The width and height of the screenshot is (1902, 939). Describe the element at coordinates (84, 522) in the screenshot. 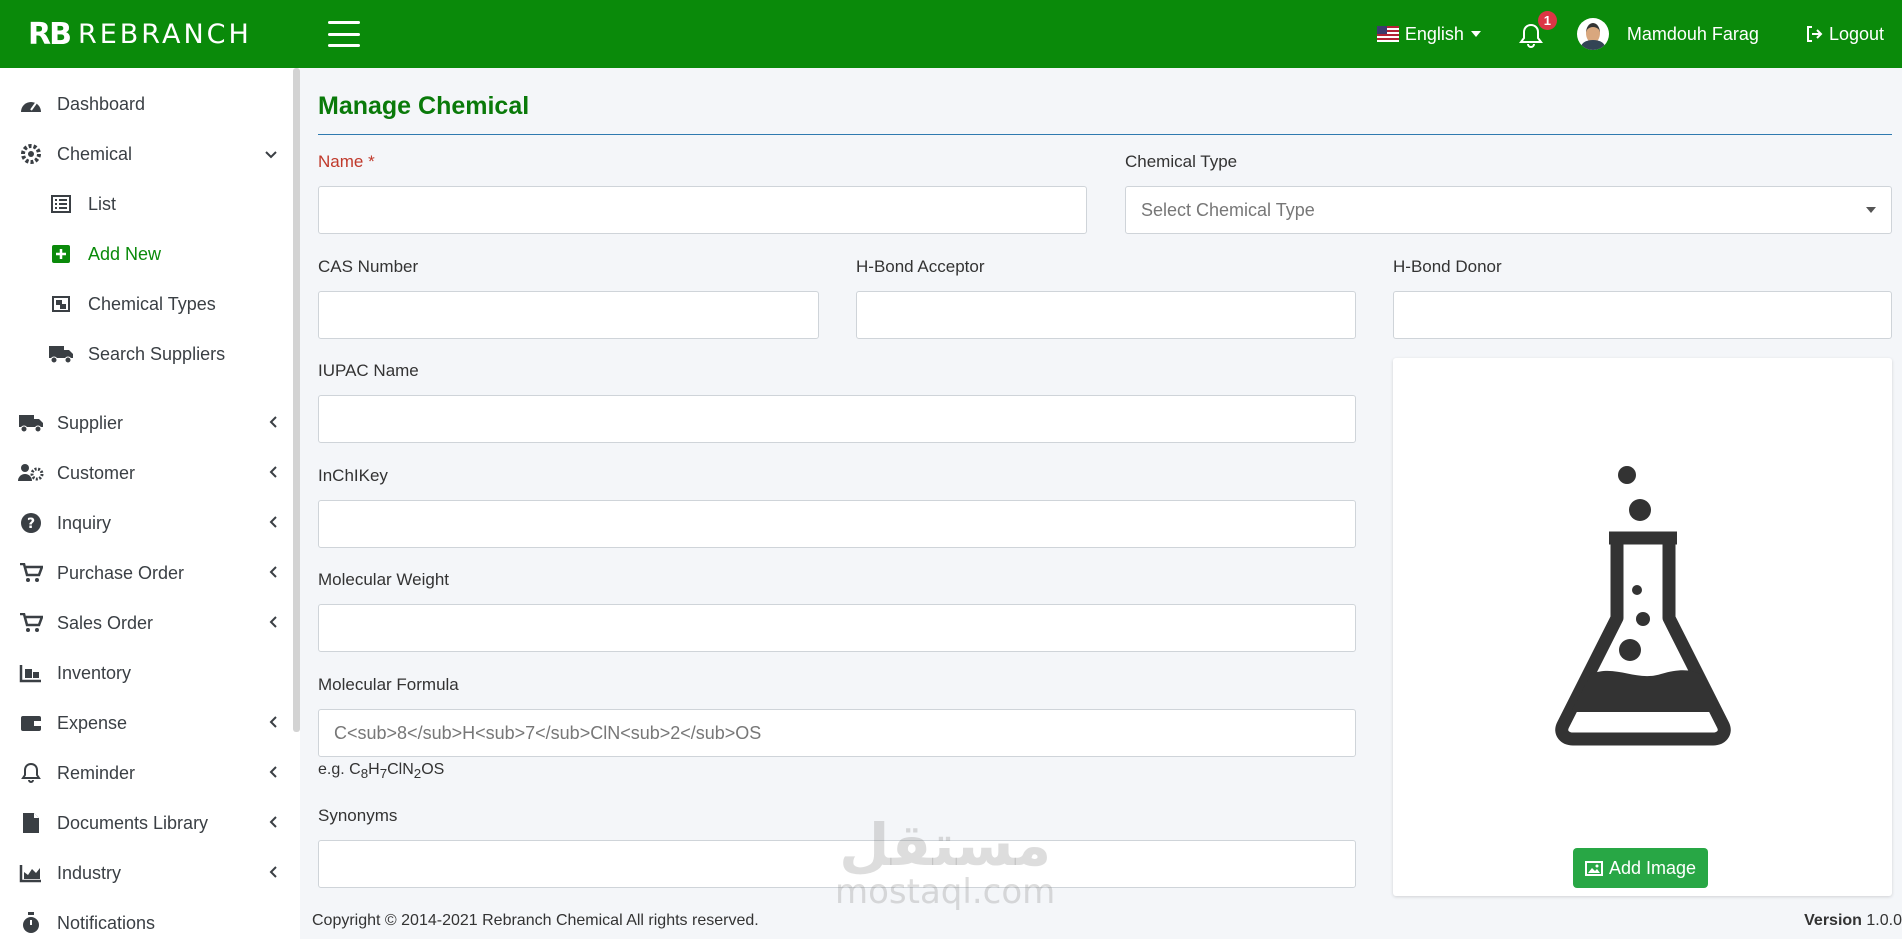

I see `sidebar-item-label: Inquiry` at that location.